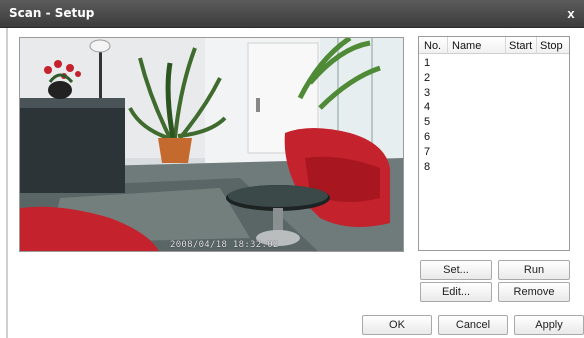 The height and width of the screenshot is (338, 584). Describe the element at coordinates (224, 245) in the screenshot. I see `preview-timestamp: 2008/04/18 18:32:02` at that location.